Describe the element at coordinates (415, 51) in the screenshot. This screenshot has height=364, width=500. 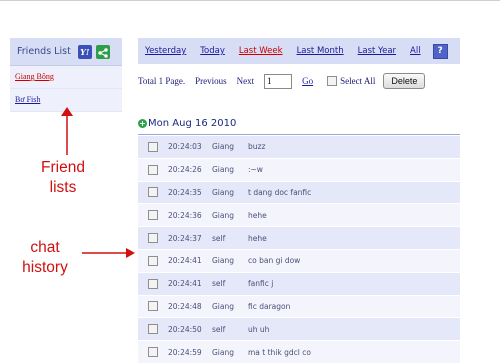
I see `filter-all: All` at that location.